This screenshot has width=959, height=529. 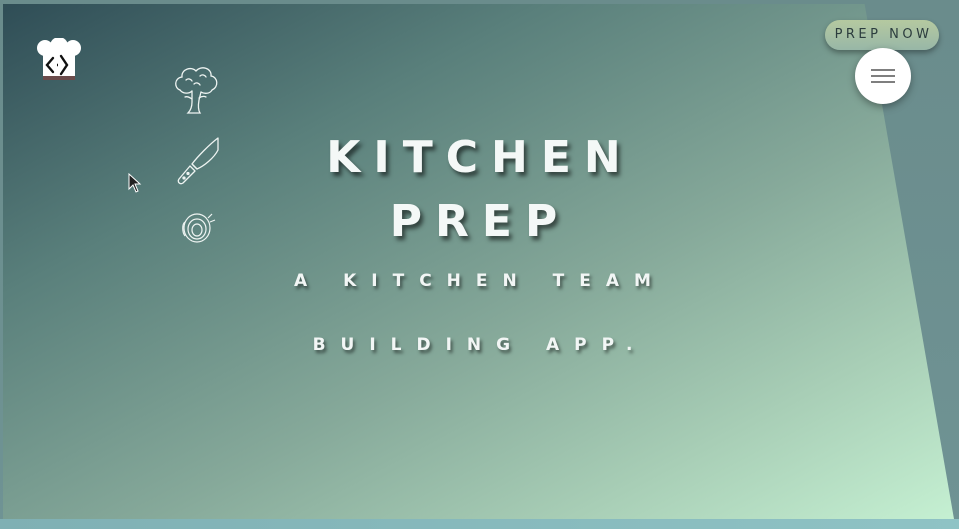 I want to click on hero-title-line1: KITCHEN, so click(x=480, y=157).